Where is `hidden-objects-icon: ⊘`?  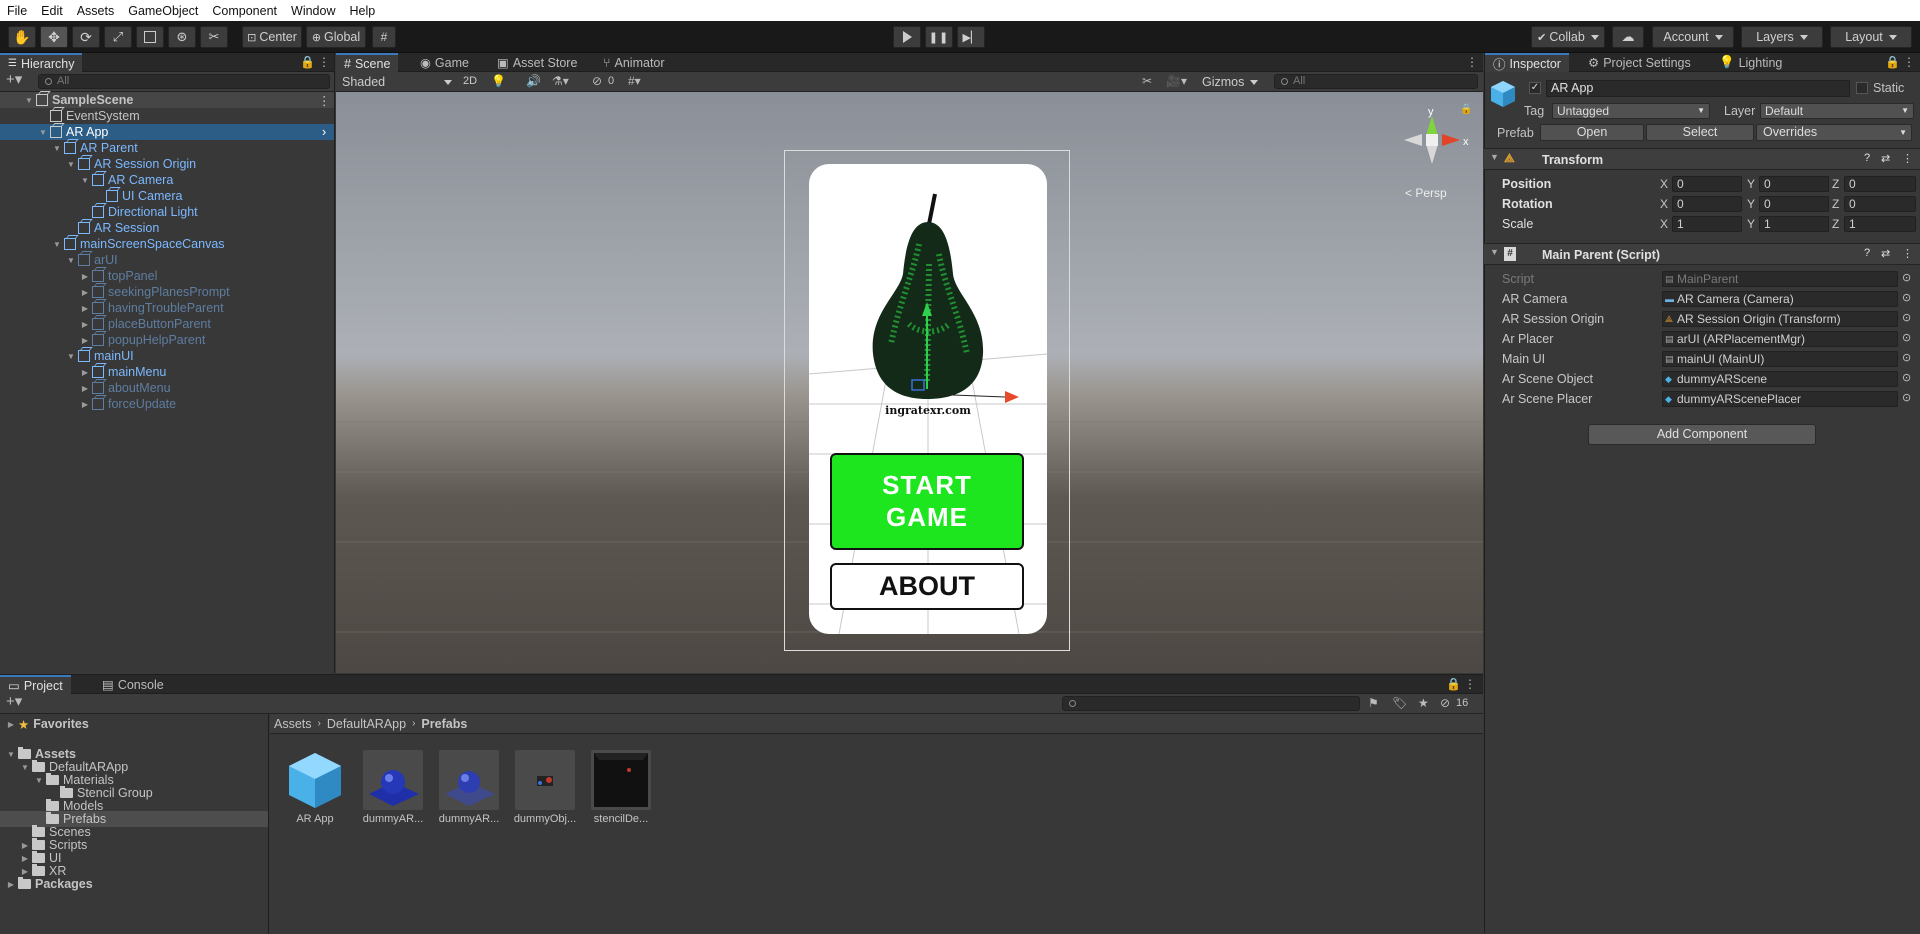 hidden-objects-icon: ⊘ is located at coordinates (597, 81).